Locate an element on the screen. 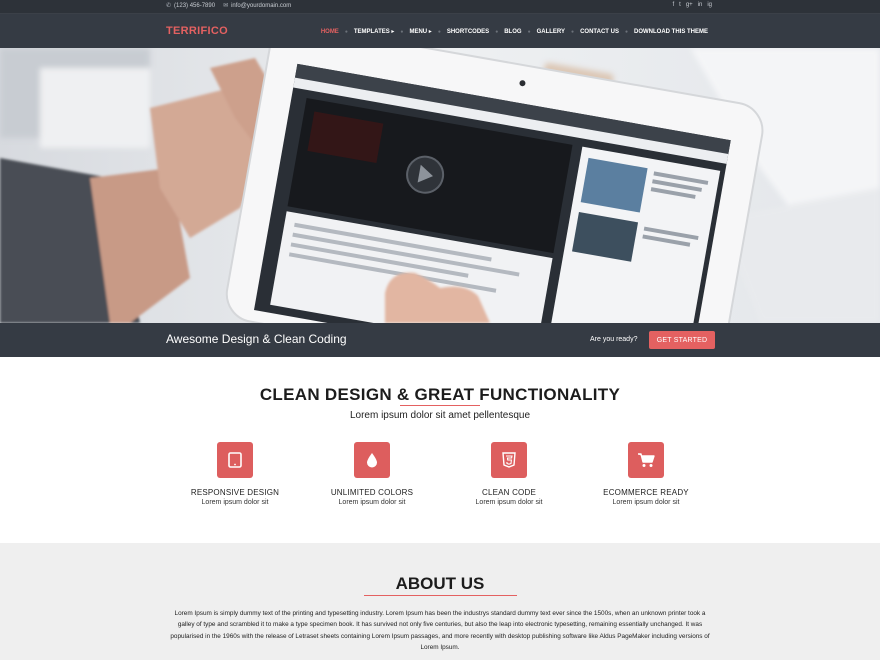  feature-title: UNLIMITED COLORS is located at coordinates (372, 492).